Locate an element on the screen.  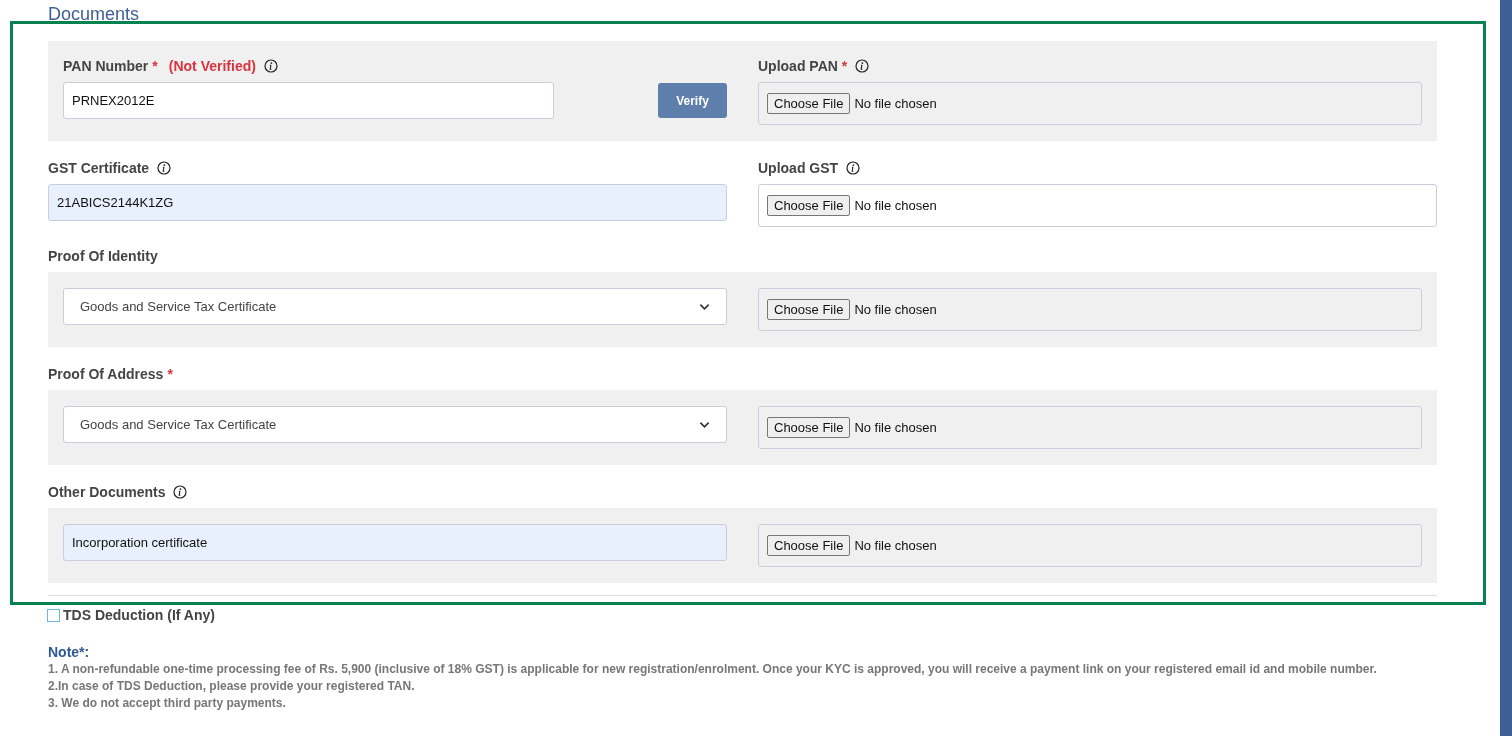
input-field: 21ABICS2144K1ZG is located at coordinates (387, 202).